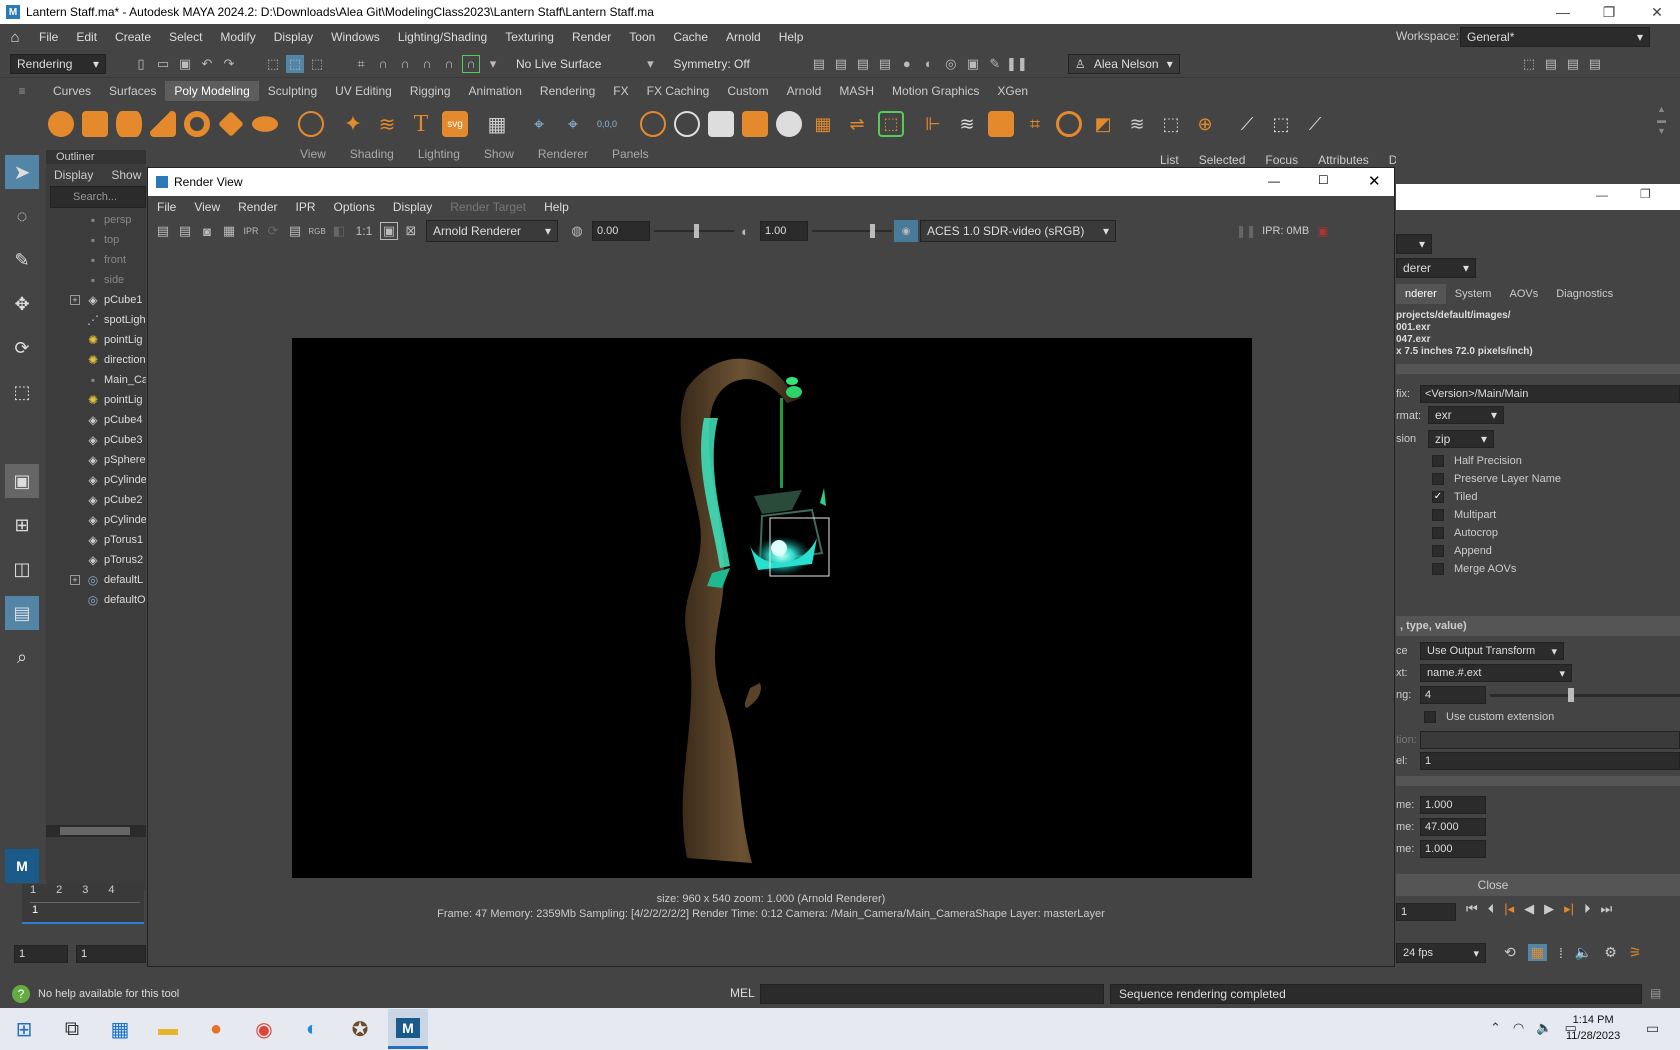 The height and width of the screenshot is (1050, 1680). I want to click on level-field: 1, so click(1550, 761).